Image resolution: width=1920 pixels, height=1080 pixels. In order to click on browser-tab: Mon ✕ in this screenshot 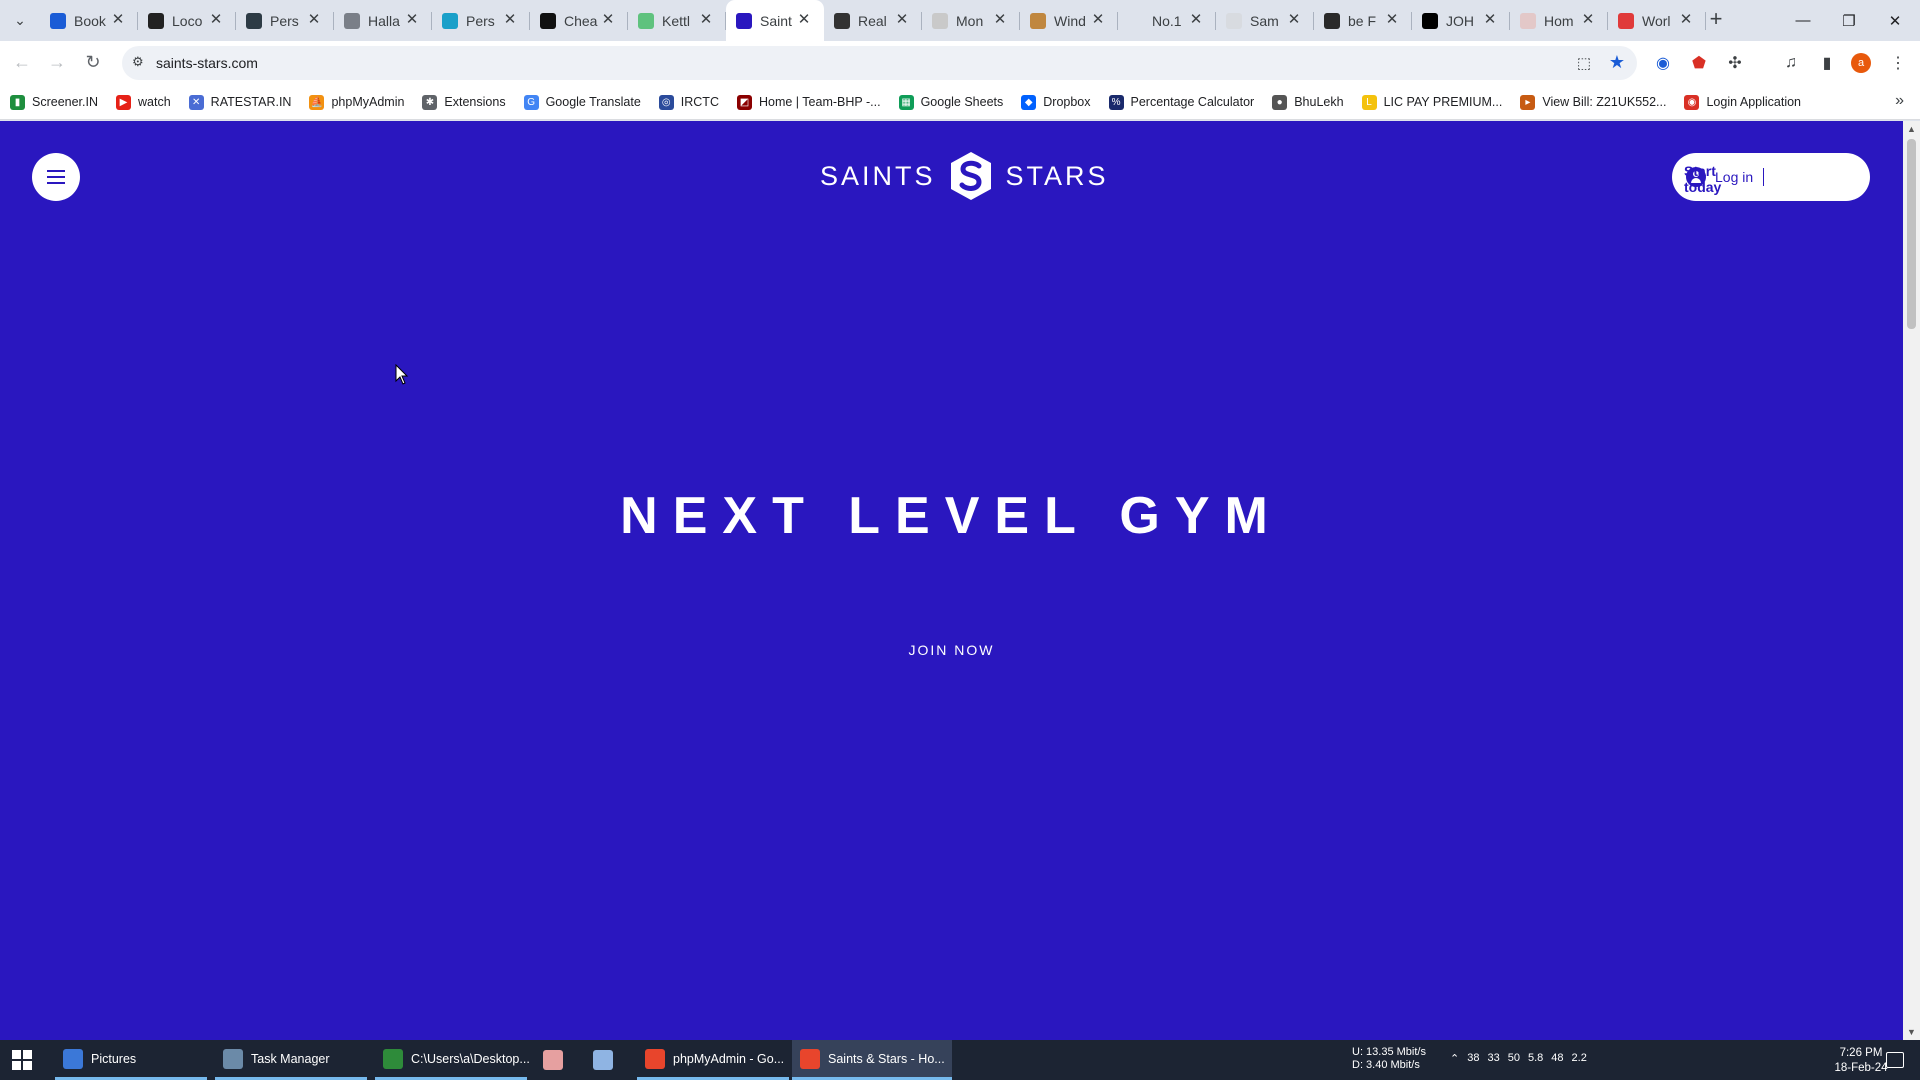, I will do `click(971, 20)`.